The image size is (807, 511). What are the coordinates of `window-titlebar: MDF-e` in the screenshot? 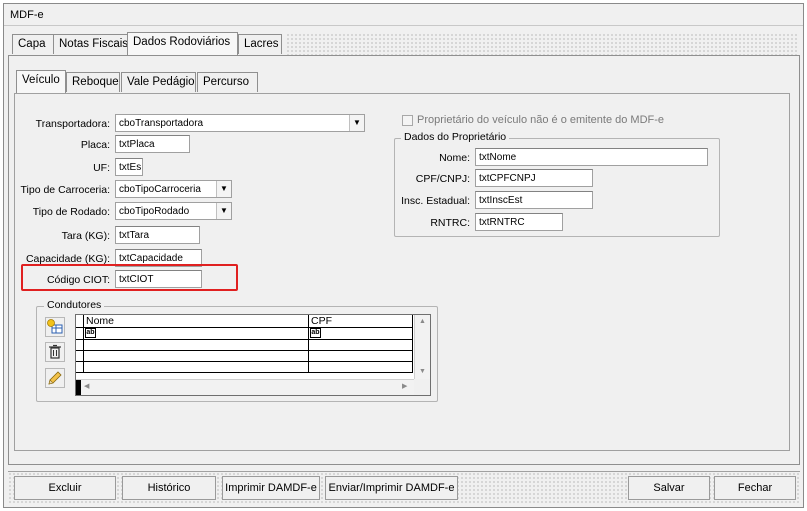 It's located at (403, 15).